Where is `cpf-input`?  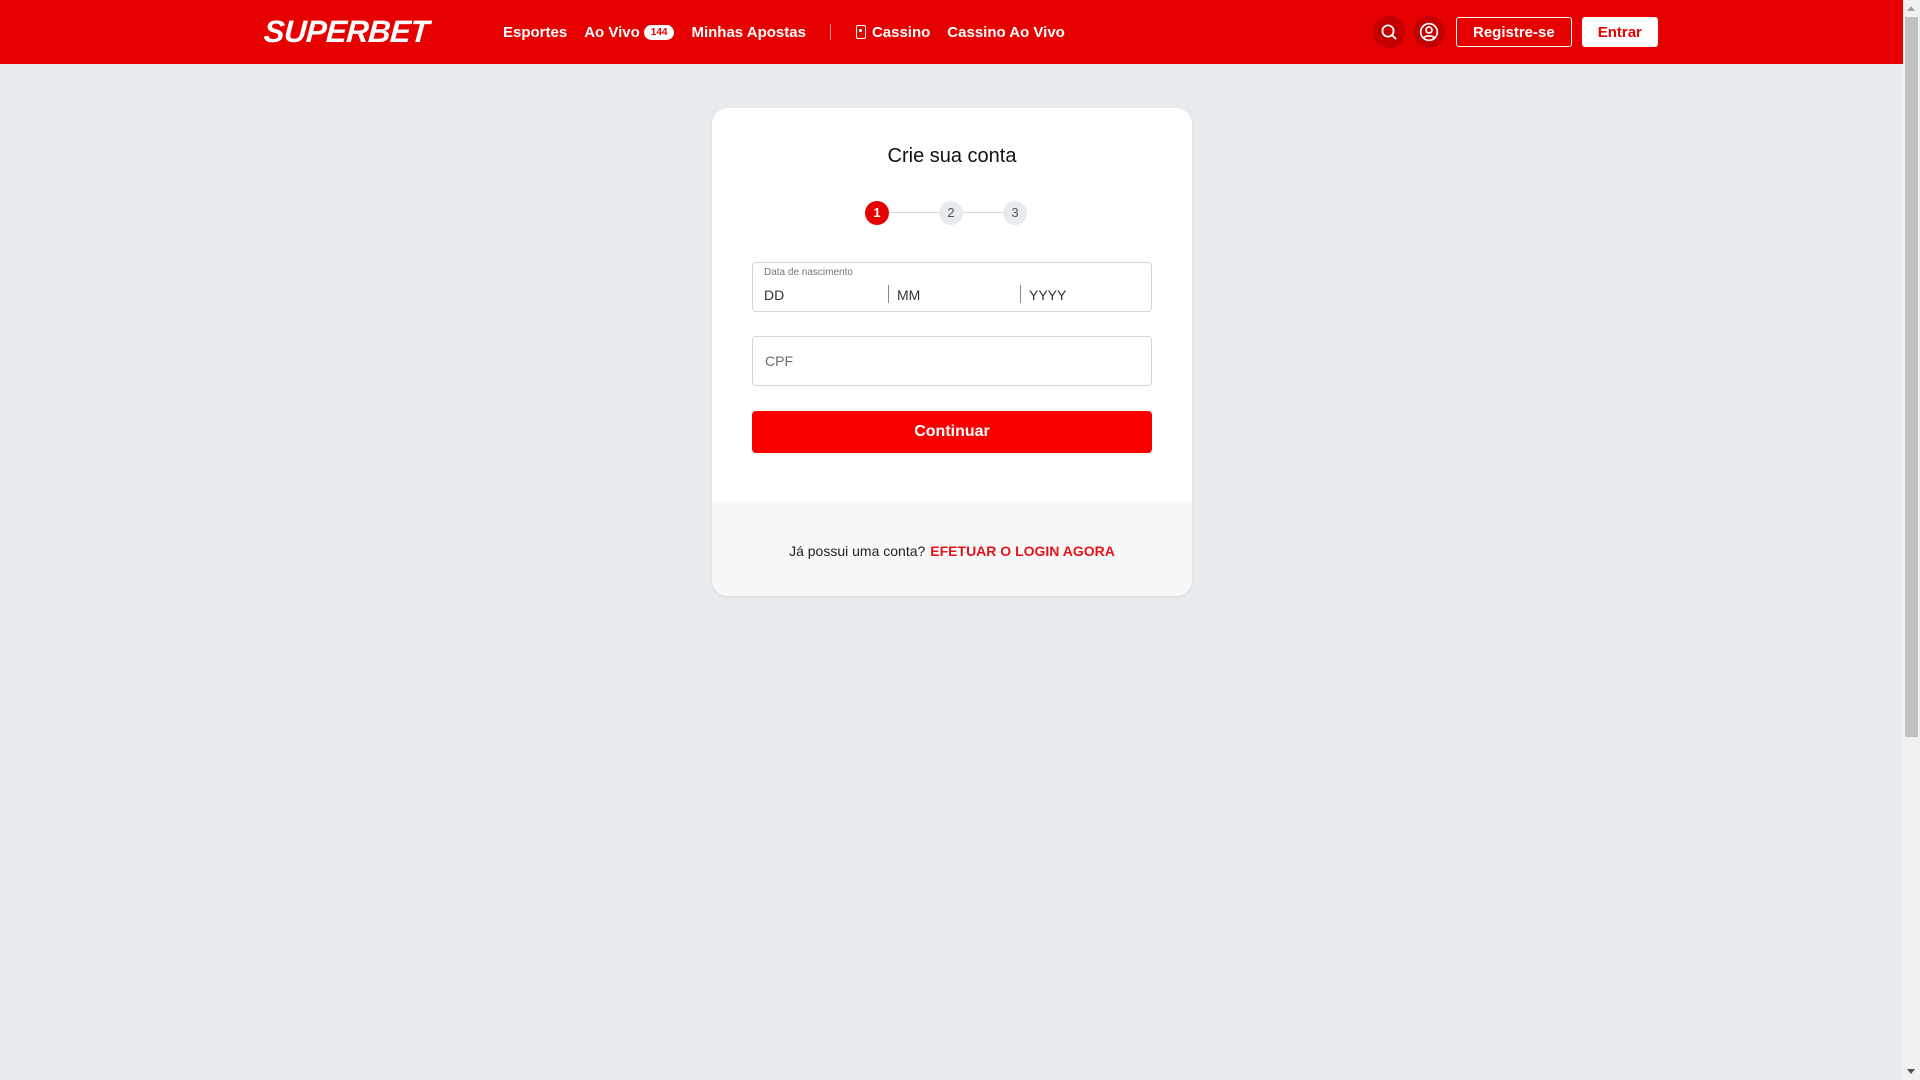
cpf-input is located at coordinates (952, 361).